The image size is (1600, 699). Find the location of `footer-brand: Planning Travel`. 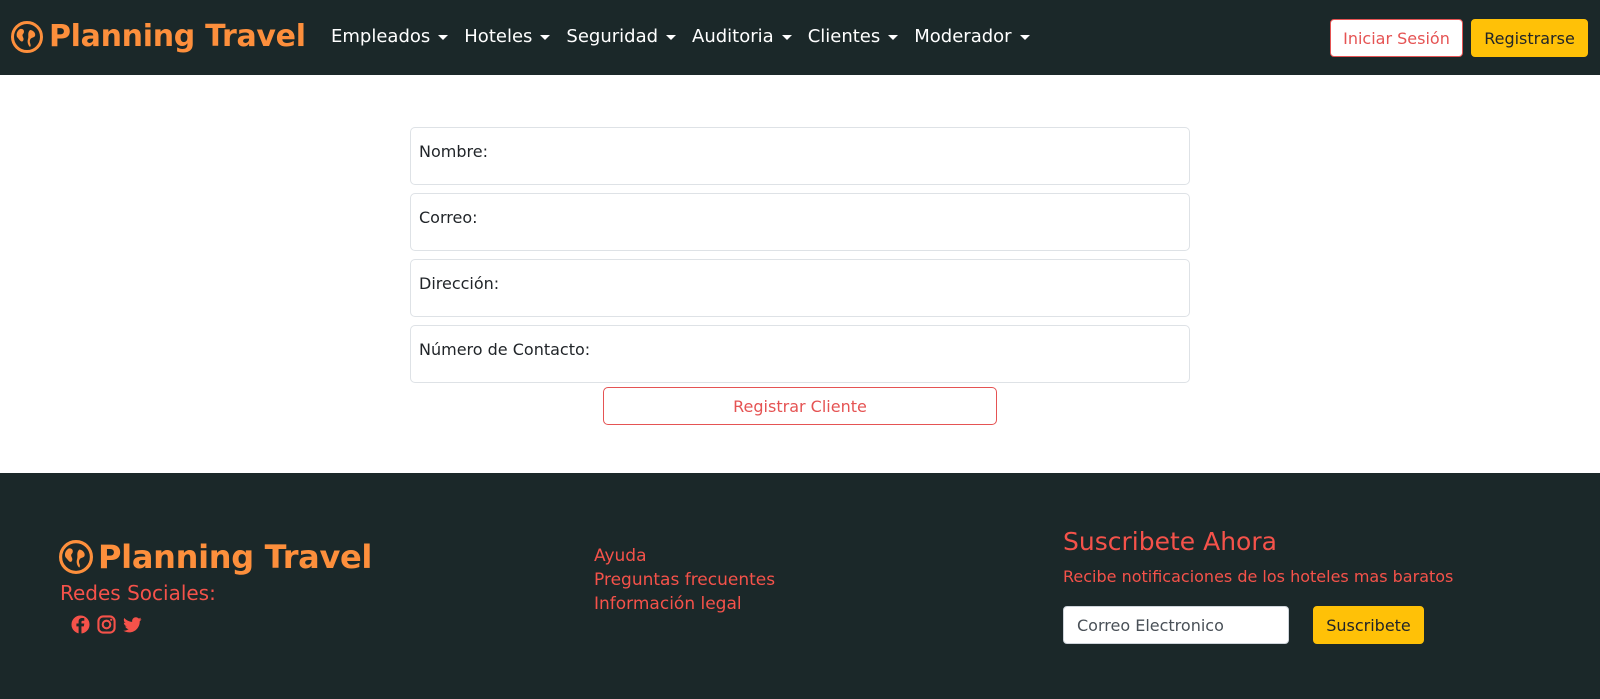

footer-brand: Planning Travel is located at coordinates (215, 557).